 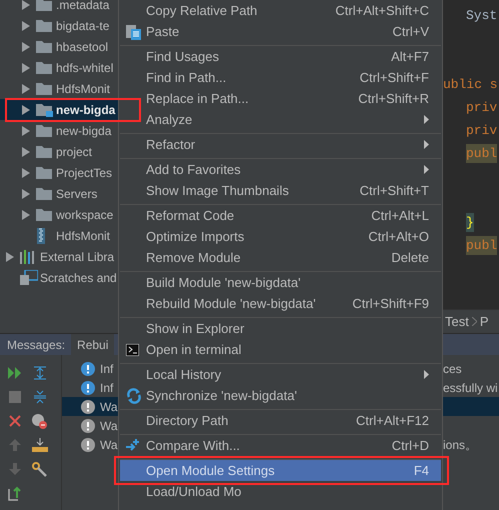 What do you see at coordinates (400, 215) in the screenshot?
I see `shortcut-label: Ctrl+Alt+L` at bounding box center [400, 215].